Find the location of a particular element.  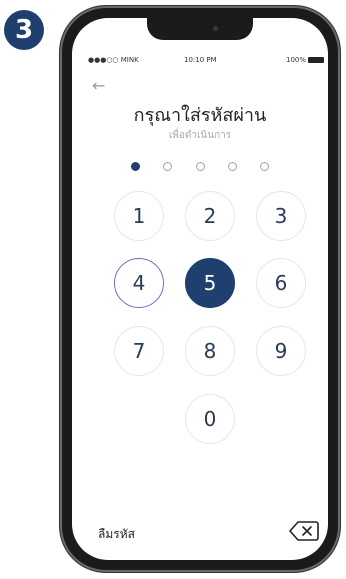

page-title: กรุณาใส่รหัสผ่าน is located at coordinates (200, 115).